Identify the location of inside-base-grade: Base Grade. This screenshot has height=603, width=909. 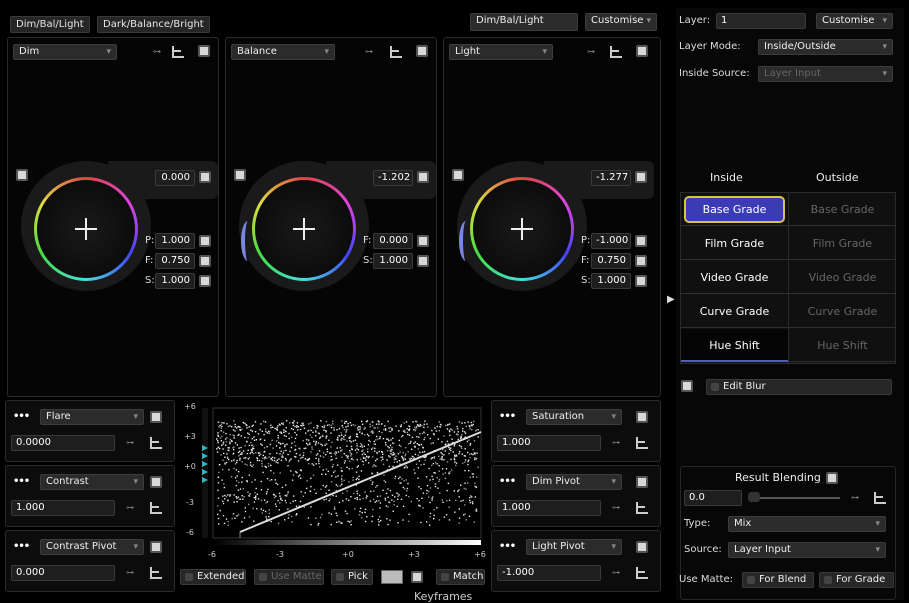
(734, 209).